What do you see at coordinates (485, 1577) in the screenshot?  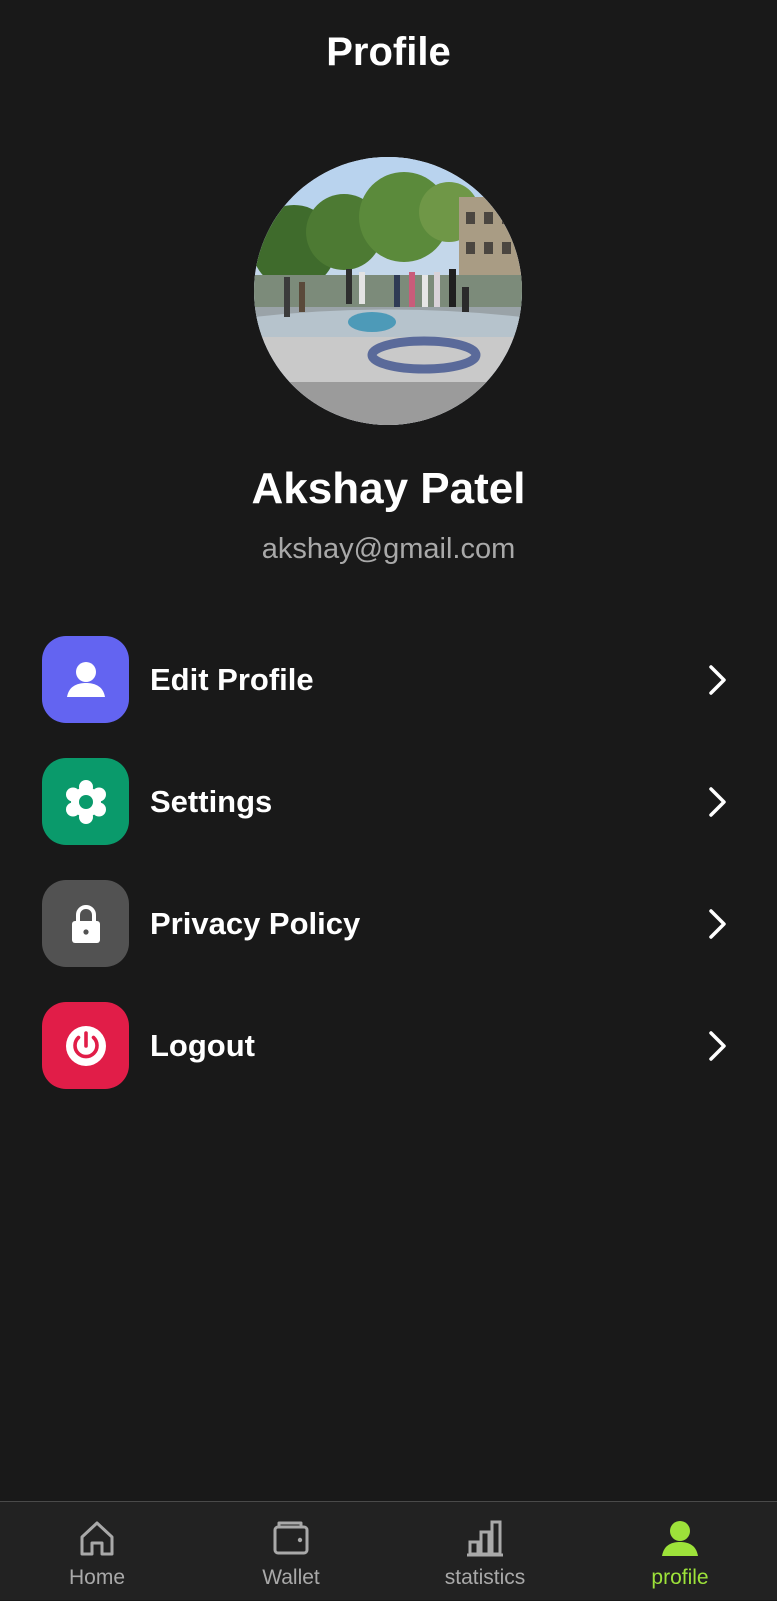 I see `nav-label: statistics` at bounding box center [485, 1577].